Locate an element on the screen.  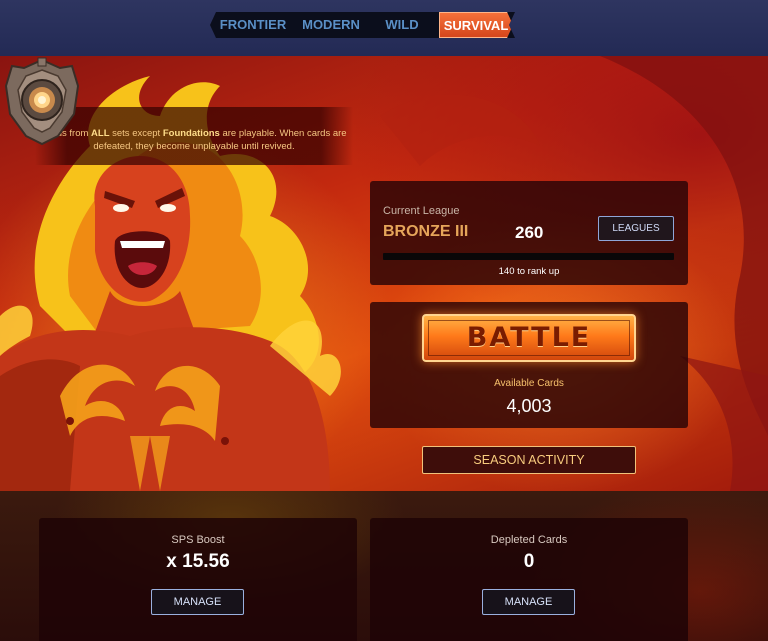
rules-text-foundations: Foundations is located at coordinates (191, 133).